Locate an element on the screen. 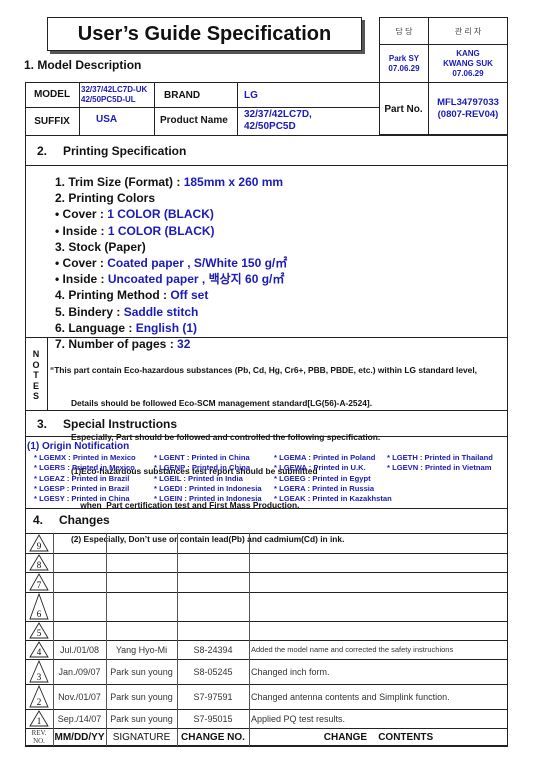 This screenshot has width=533, height=770. revision-number: 4 is located at coordinates (39, 652).